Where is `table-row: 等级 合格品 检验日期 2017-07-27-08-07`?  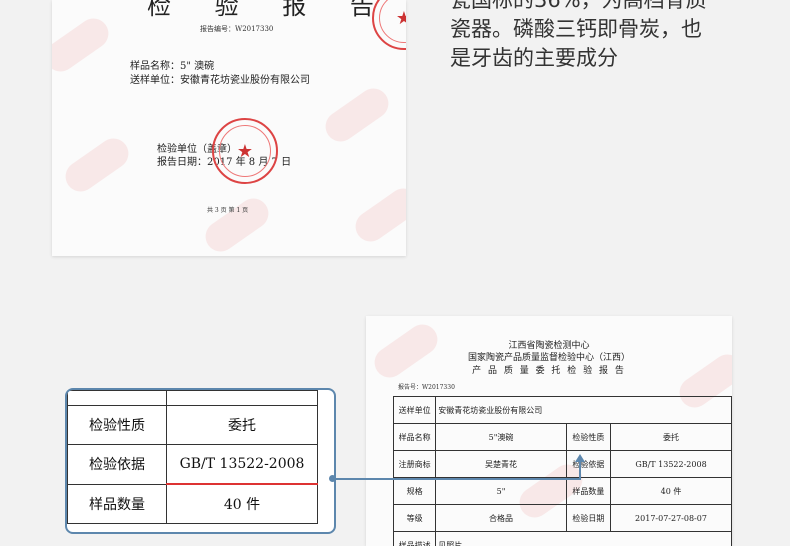 table-row: 等级 合格品 检验日期 2017-07-27-08-07 is located at coordinates (563, 518).